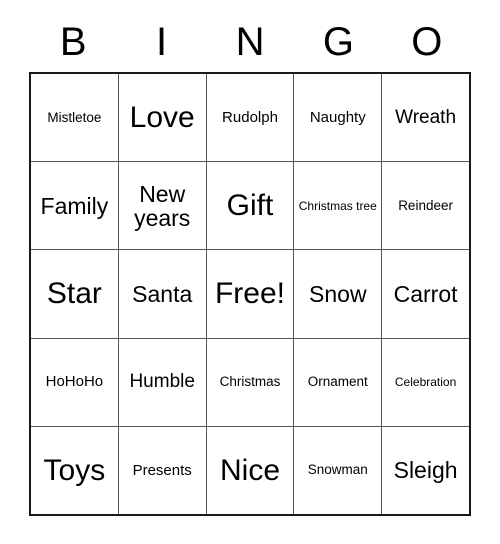  I want to click on bingo-cell: Reindeer, so click(425, 206).